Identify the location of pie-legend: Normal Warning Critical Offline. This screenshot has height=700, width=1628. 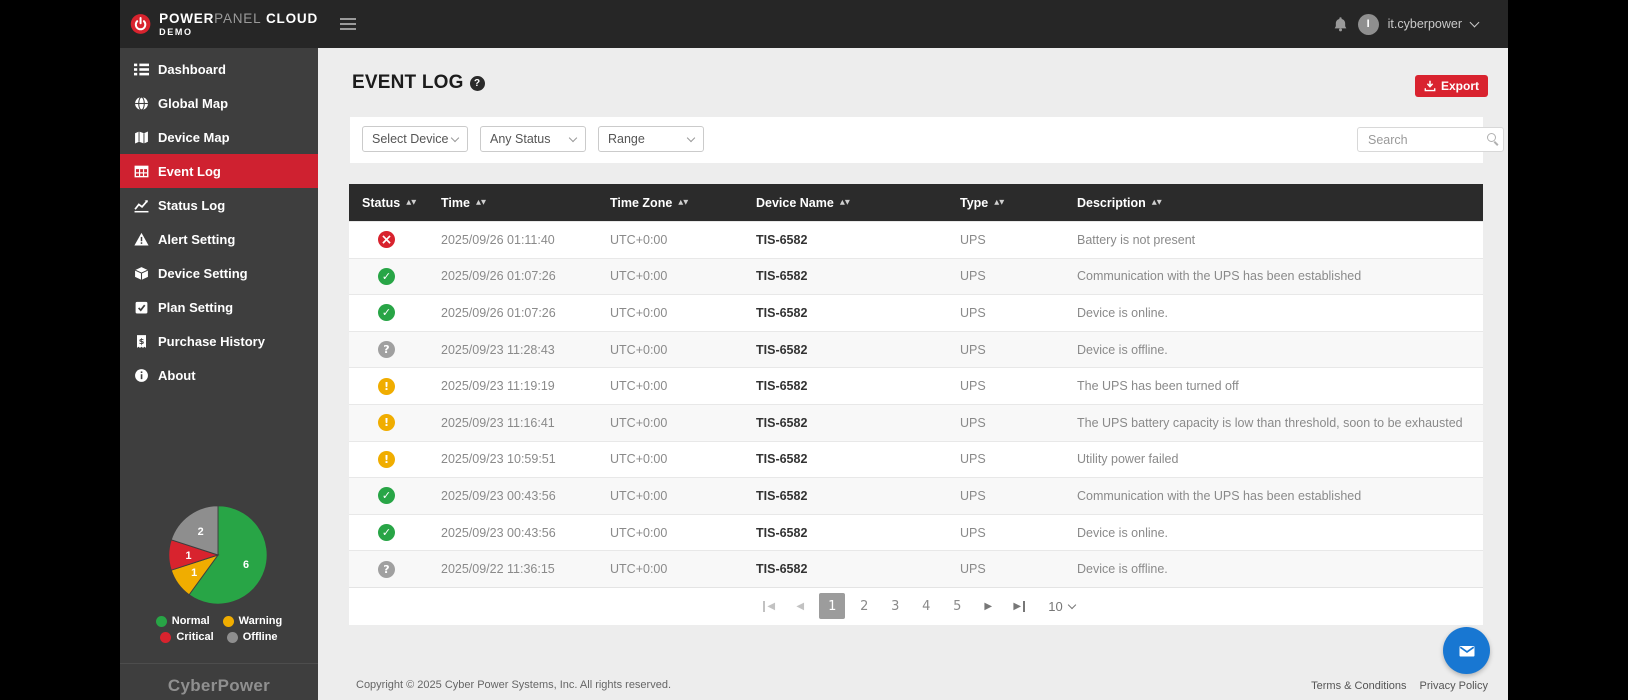
(219, 629).